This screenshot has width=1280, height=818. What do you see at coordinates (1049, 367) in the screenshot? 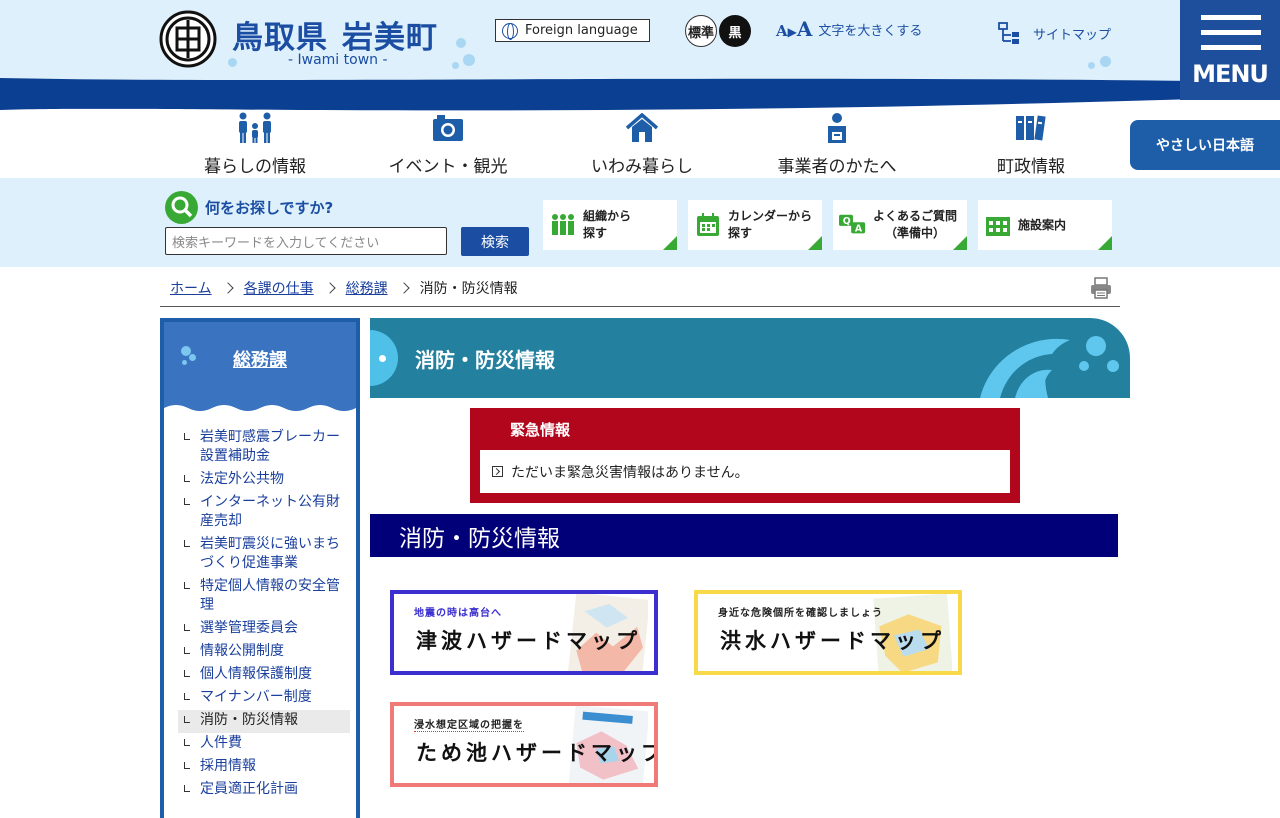
I see `wave-illustration-icon` at bounding box center [1049, 367].